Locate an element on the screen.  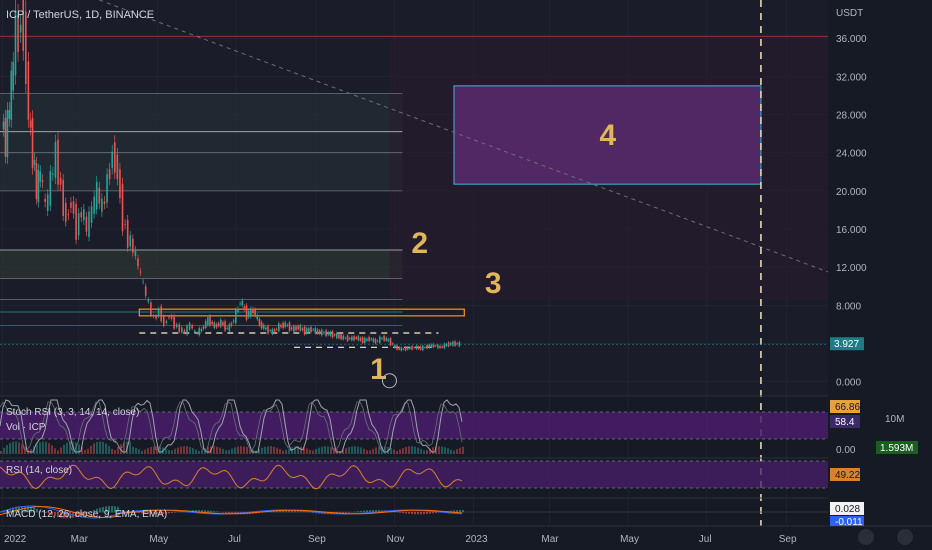
zone-label-1: 1 is located at coordinates (378, 369).